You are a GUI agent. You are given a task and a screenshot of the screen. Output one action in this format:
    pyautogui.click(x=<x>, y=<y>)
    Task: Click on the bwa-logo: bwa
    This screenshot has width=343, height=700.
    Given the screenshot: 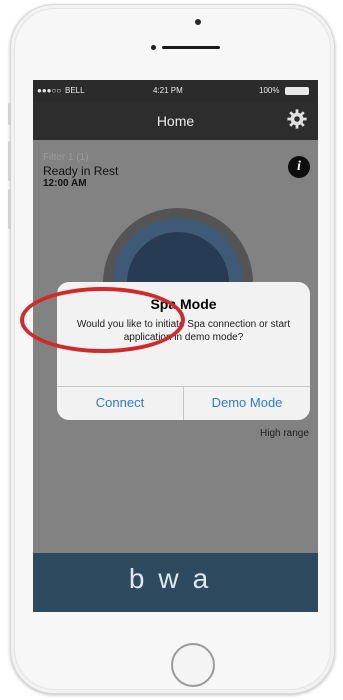 What is the action you would take?
    pyautogui.click(x=175, y=578)
    